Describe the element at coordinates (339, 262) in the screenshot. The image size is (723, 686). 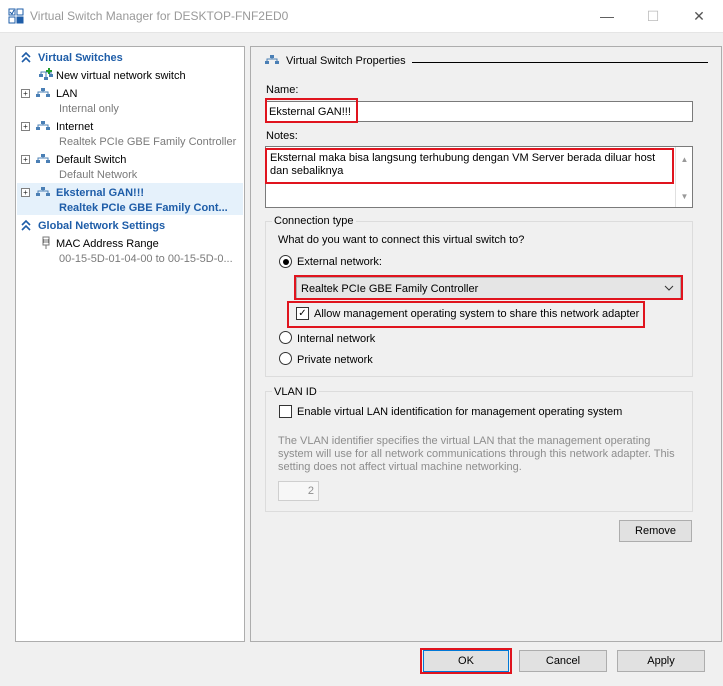
I see `external-network-label: External network:` at that location.